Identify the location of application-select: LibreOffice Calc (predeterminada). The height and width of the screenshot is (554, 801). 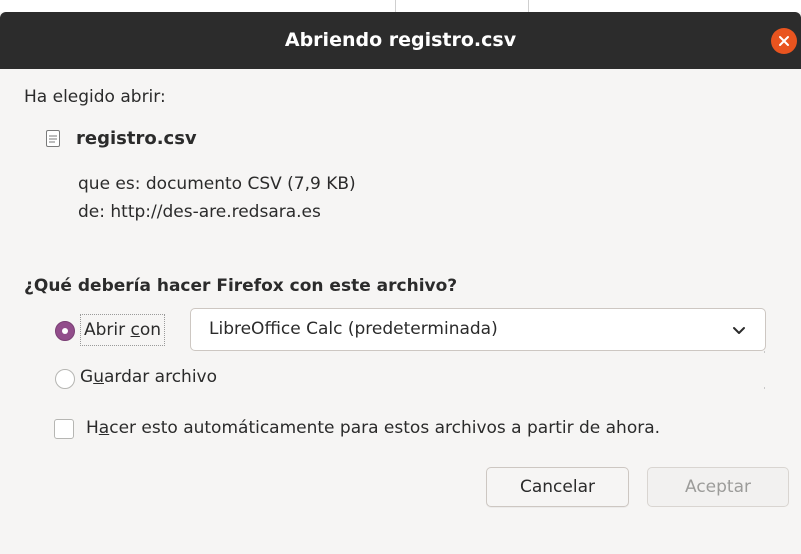
(478, 329).